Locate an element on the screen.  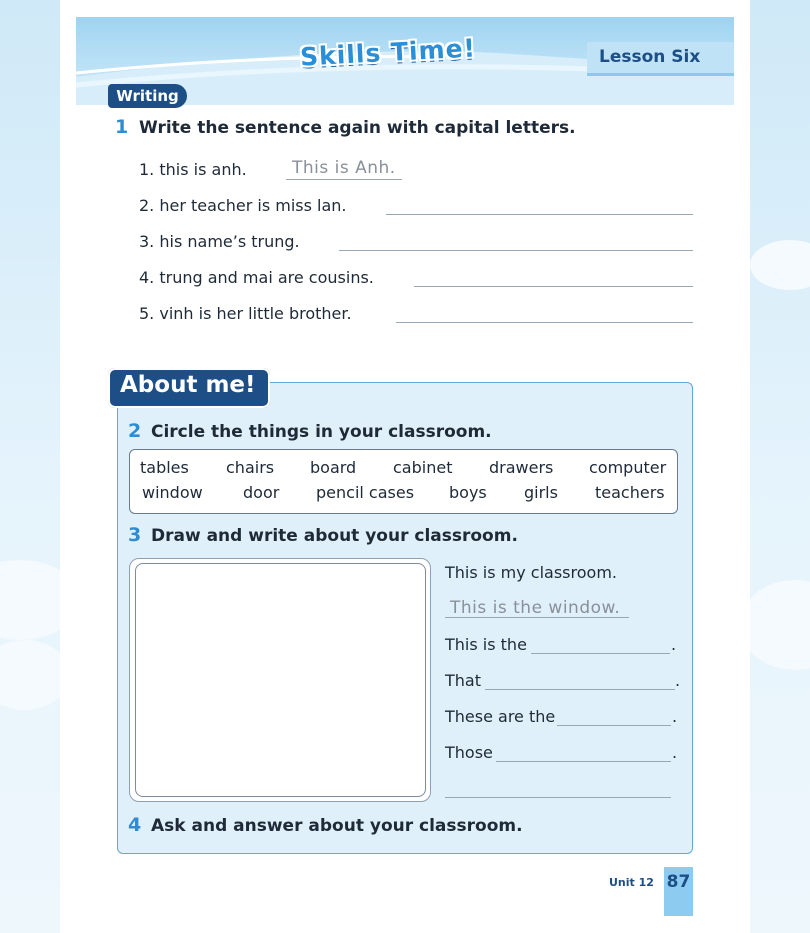
item-text: trung and mai are cousins. is located at coordinates (266, 277).